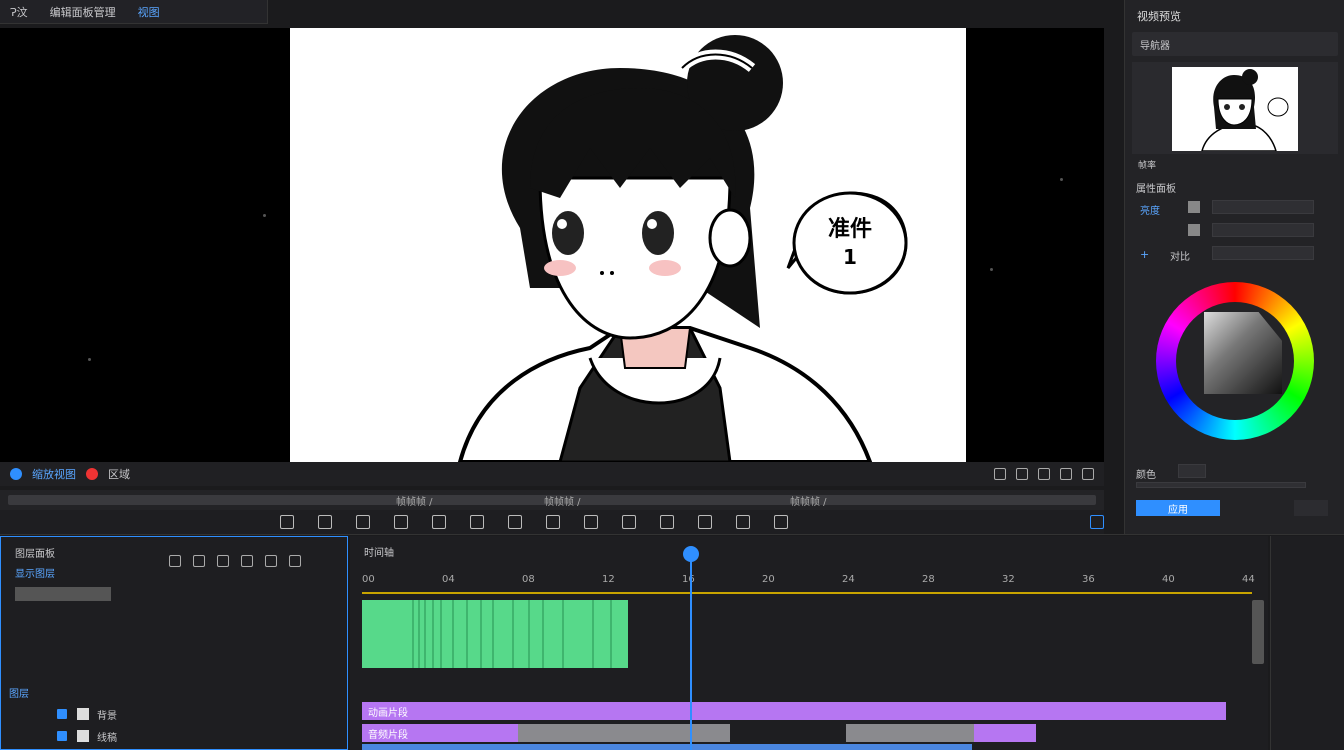 This screenshot has height=750, width=1344. What do you see at coordinates (63, 594) in the screenshot?
I see `layer-filter-field` at bounding box center [63, 594].